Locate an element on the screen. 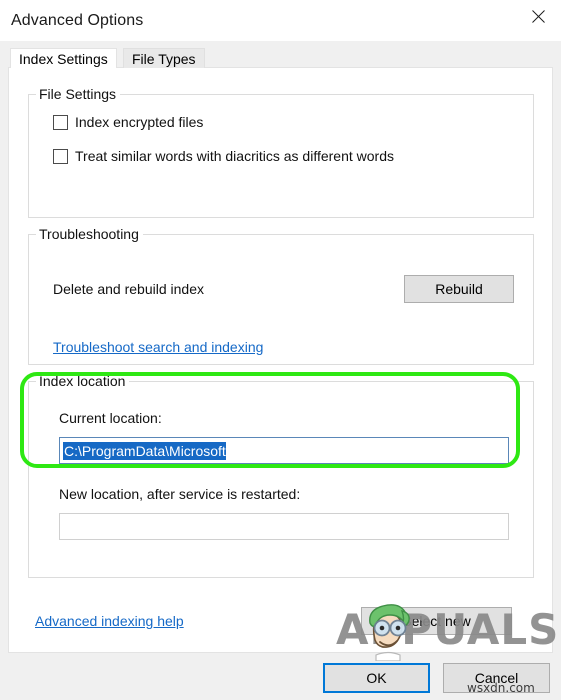 This screenshot has width=561, height=700. tab-strip: Index Settings File Types is located at coordinates (280, 54).